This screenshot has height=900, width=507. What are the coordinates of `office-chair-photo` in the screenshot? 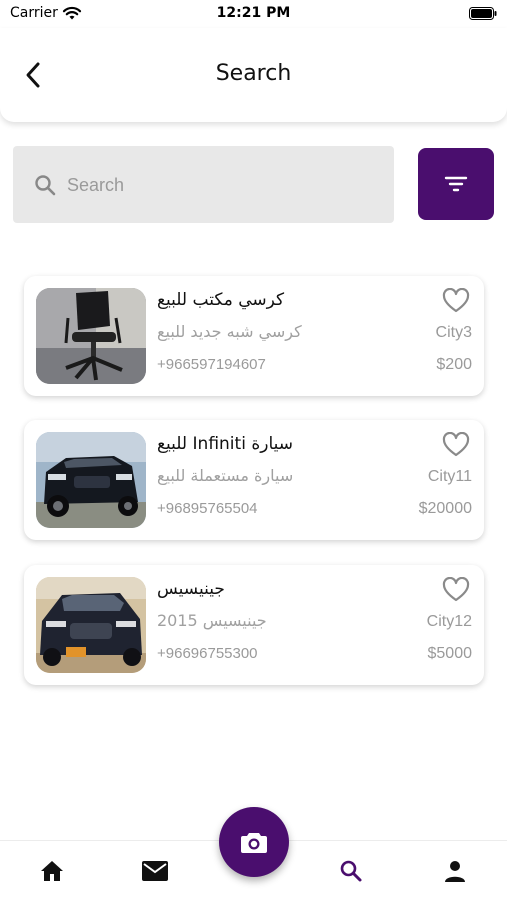 It's located at (91, 336).